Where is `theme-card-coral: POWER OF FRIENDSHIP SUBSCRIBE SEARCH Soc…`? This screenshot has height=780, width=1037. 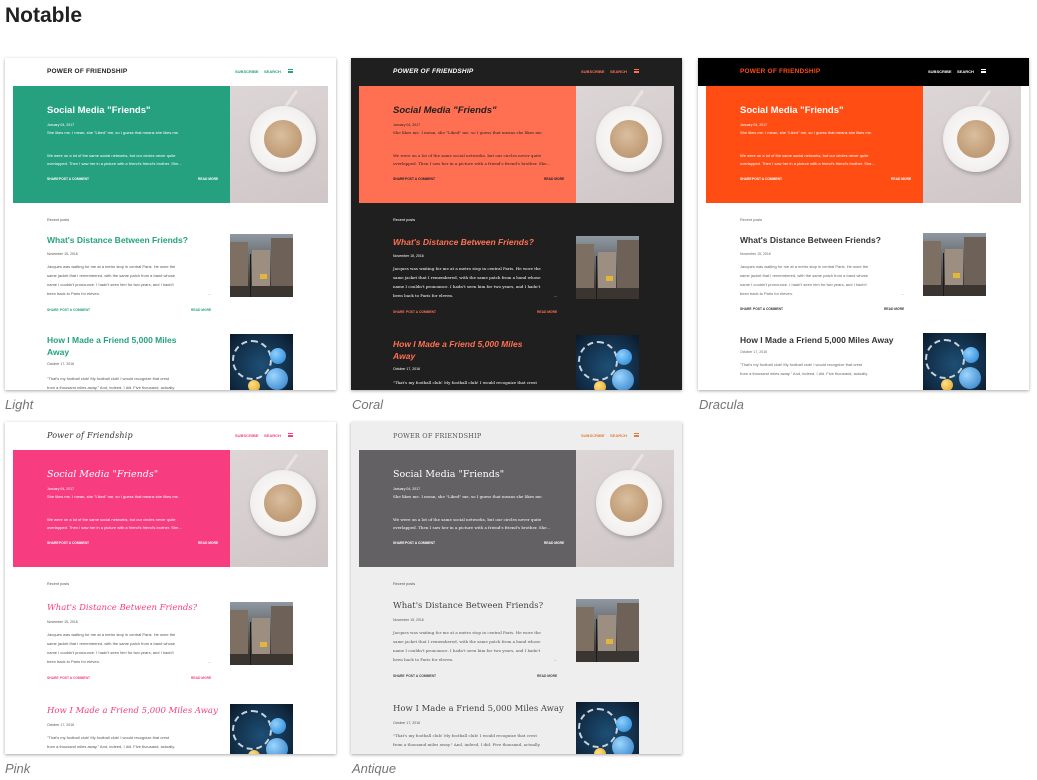
theme-card-coral: POWER OF FRIENDSHIP SUBSCRIBE SEARCH Soc… is located at coordinates (516, 224).